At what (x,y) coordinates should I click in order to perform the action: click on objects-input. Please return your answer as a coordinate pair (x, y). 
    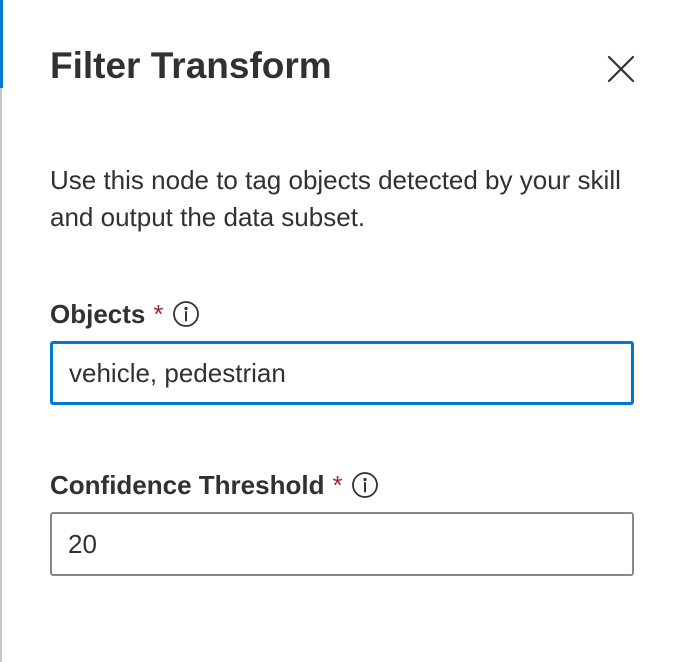
    Looking at the image, I should click on (342, 373).